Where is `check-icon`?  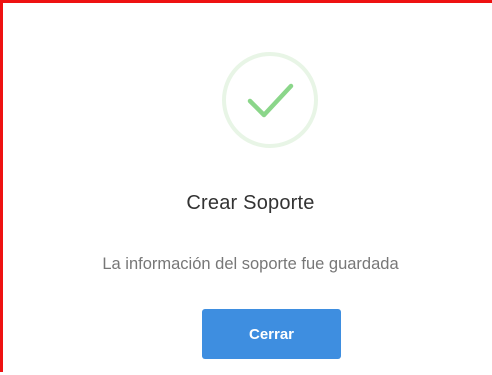
check-icon is located at coordinates (270, 100).